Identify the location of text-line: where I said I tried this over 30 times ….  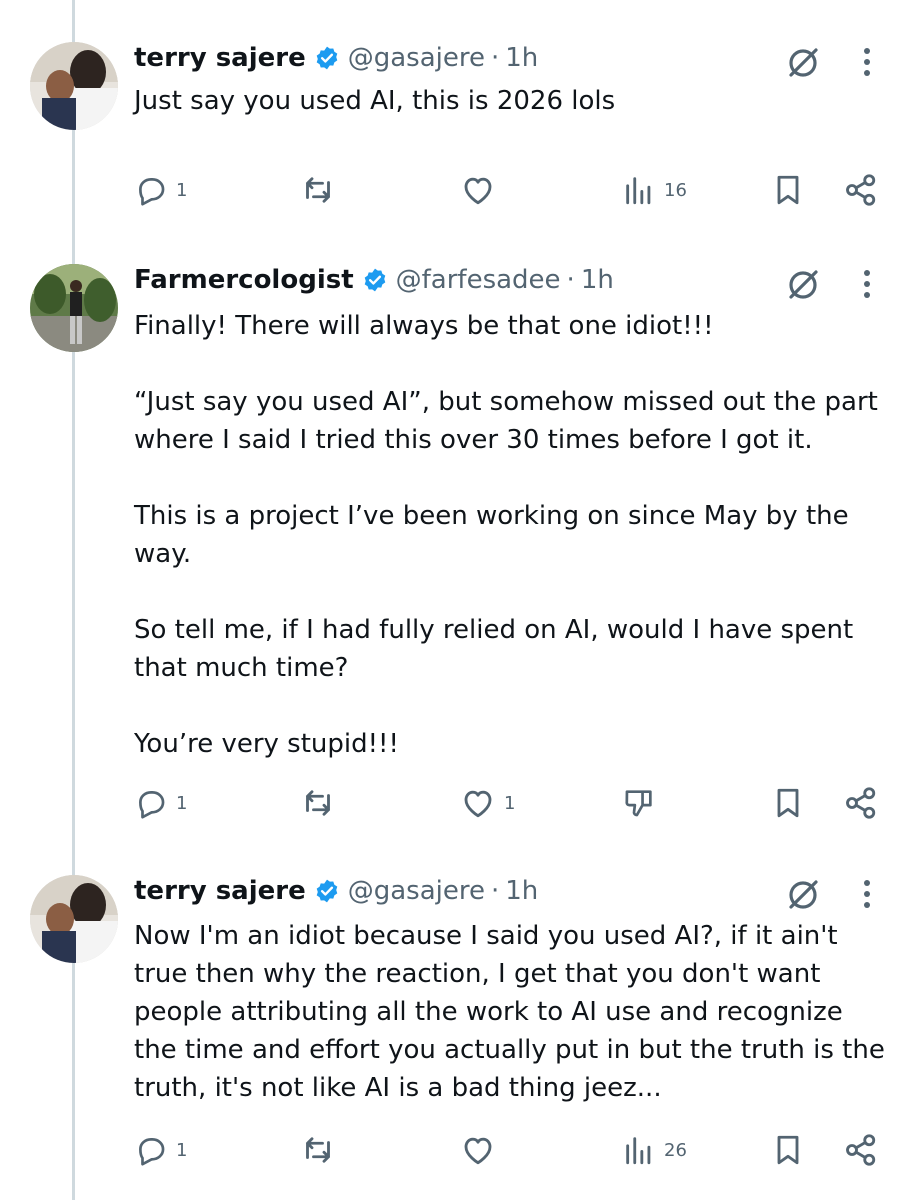
(473, 440).